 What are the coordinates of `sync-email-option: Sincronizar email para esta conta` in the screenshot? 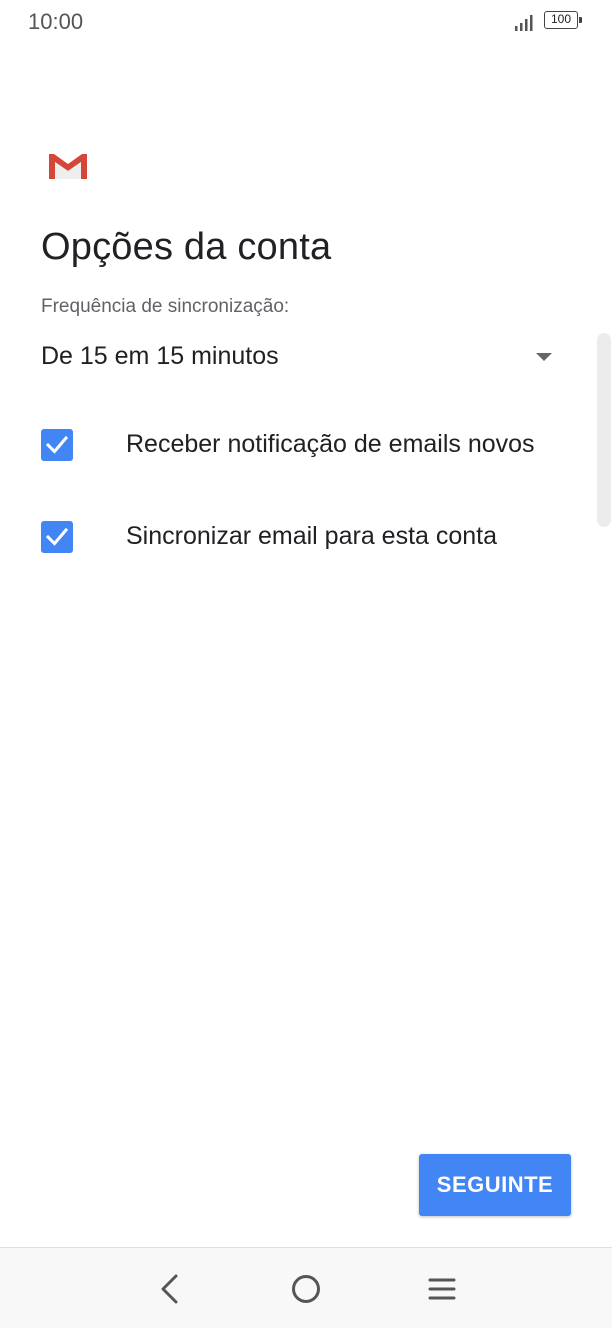 It's located at (311, 536).